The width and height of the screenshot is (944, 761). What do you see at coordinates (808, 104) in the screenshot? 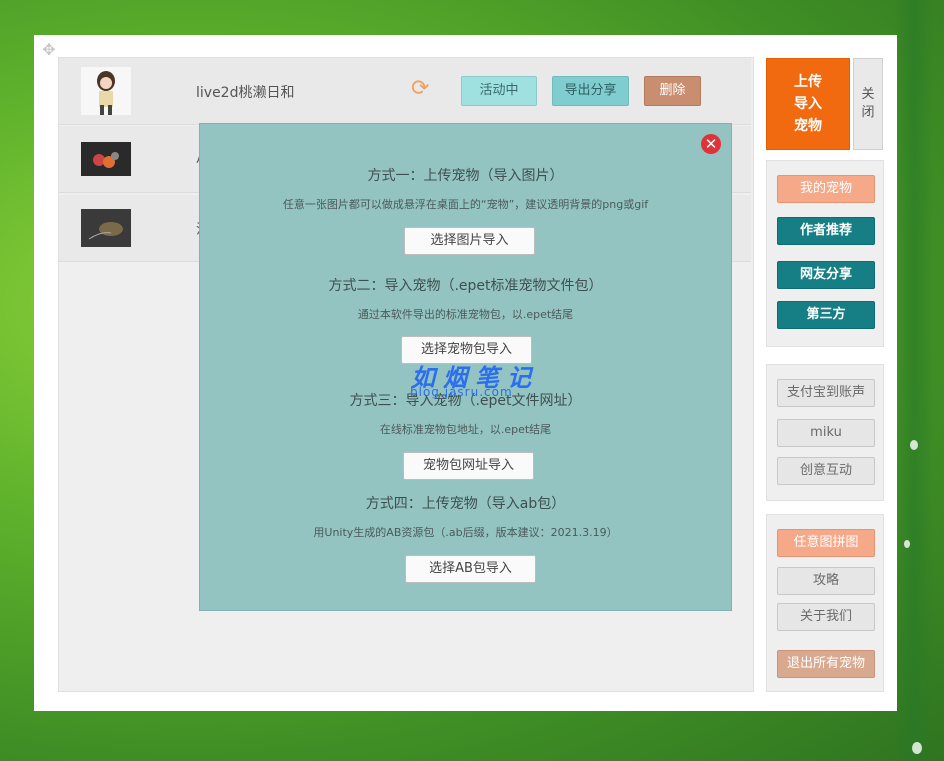
I see `upload-import-pet-button: 上传 导入 宠物` at bounding box center [808, 104].